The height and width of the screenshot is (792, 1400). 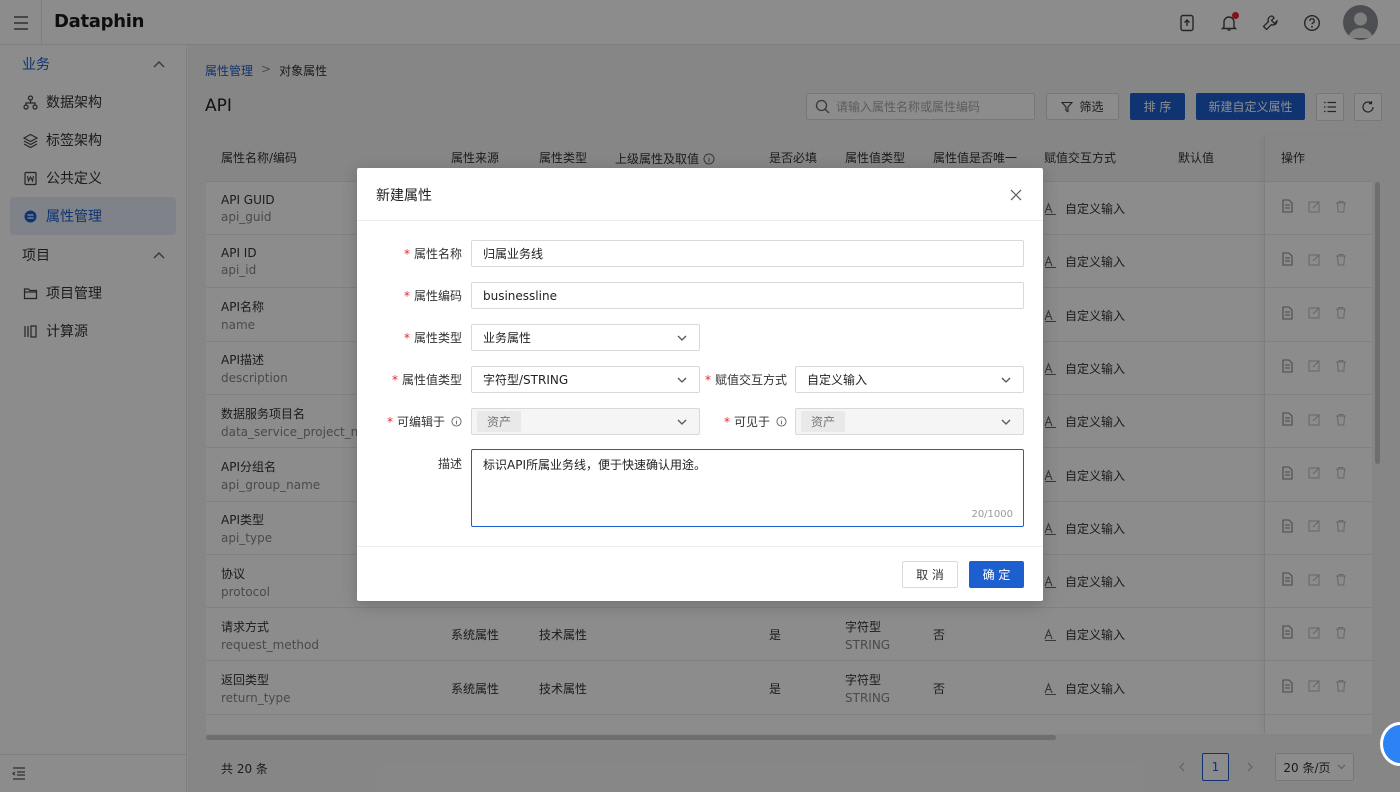 I want to click on dialog-footer-divider, so click(x=700, y=546).